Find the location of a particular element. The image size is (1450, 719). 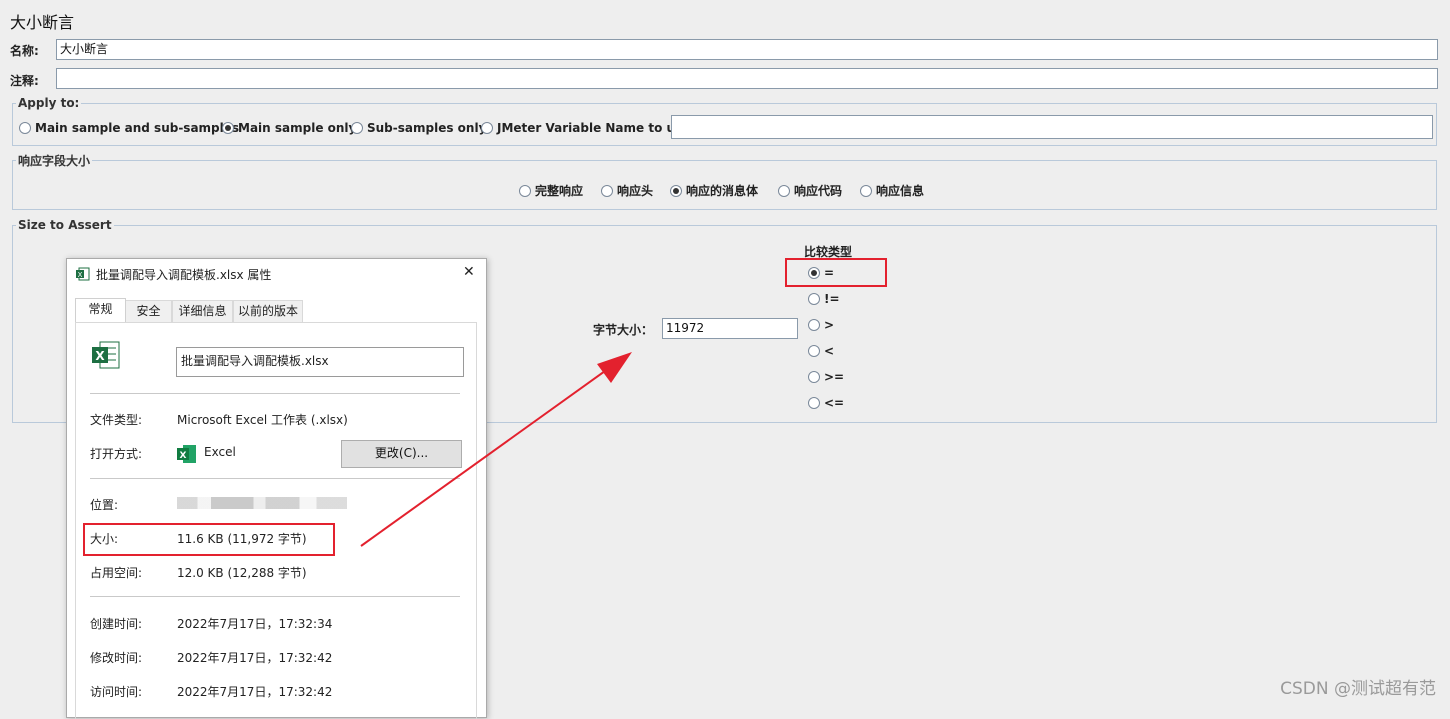

apply-sub-only-radio: Sub-samples only is located at coordinates (418, 128).